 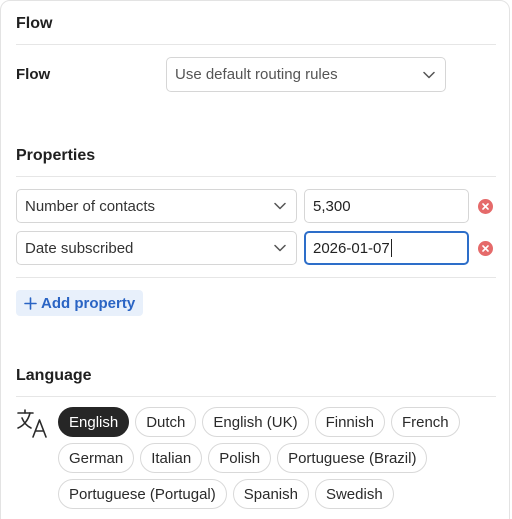 What do you see at coordinates (30, 303) in the screenshot?
I see `plus-icon` at bounding box center [30, 303].